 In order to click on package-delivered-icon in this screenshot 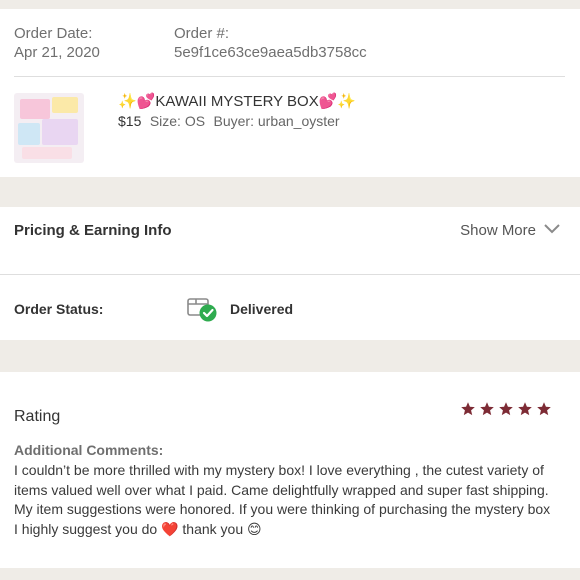, I will do `click(203, 308)`.